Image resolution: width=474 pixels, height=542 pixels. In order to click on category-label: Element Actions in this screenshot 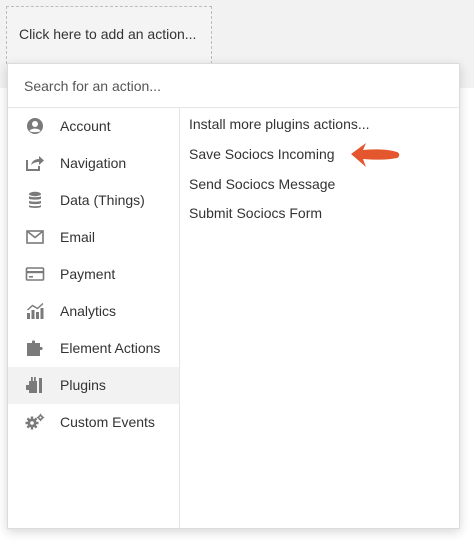, I will do `click(110, 348)`.